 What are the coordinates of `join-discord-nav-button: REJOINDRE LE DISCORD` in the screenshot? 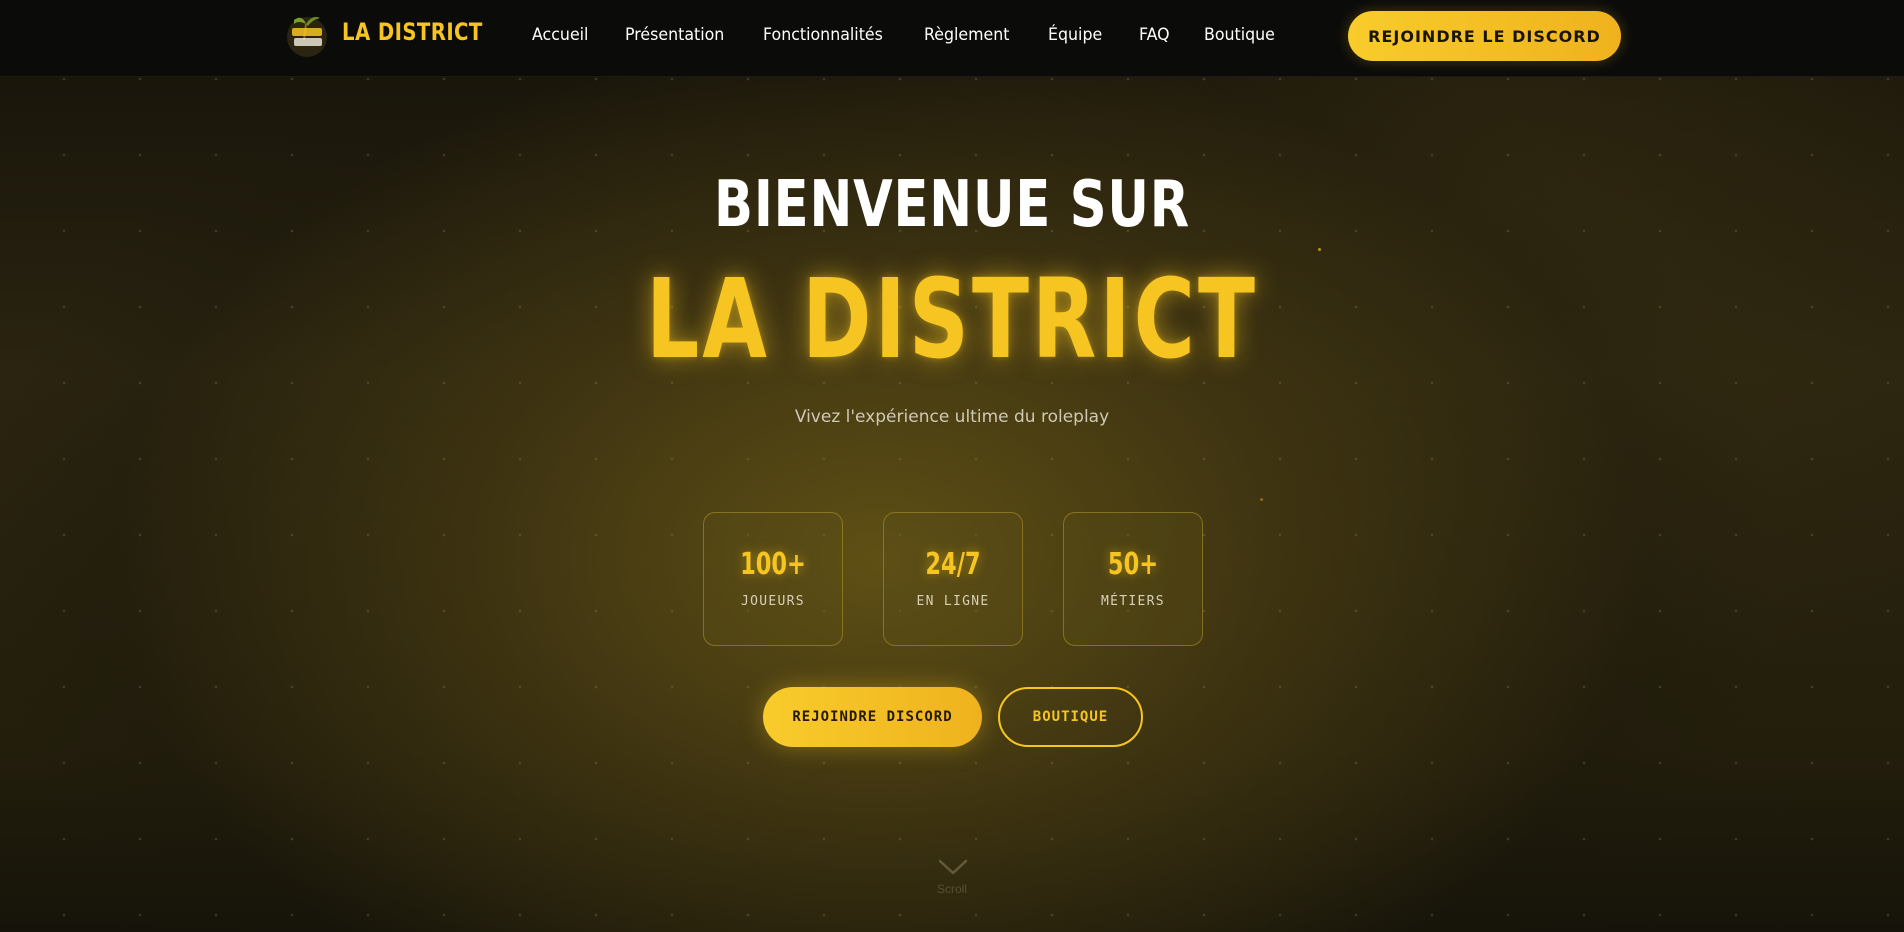 It's located at (1484, 36).